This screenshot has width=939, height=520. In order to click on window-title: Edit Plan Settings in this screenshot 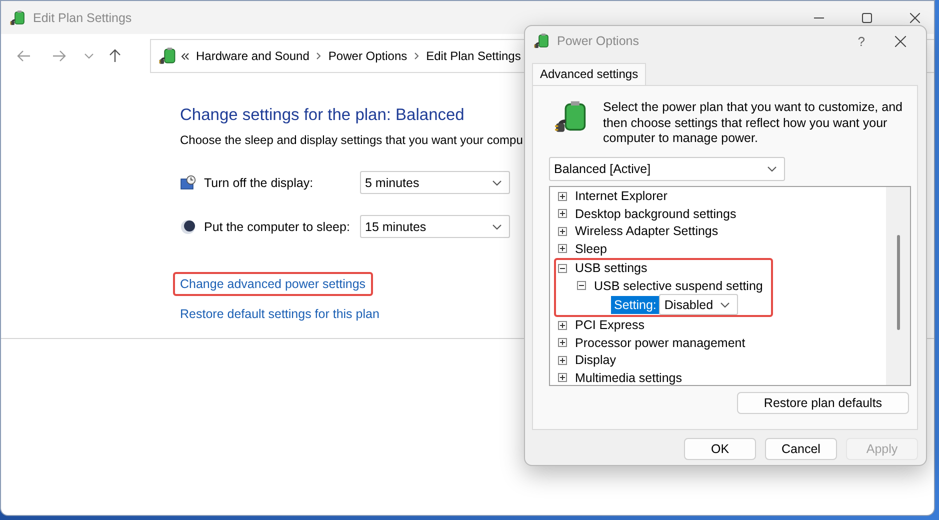, I will do `click(82, 17)`.